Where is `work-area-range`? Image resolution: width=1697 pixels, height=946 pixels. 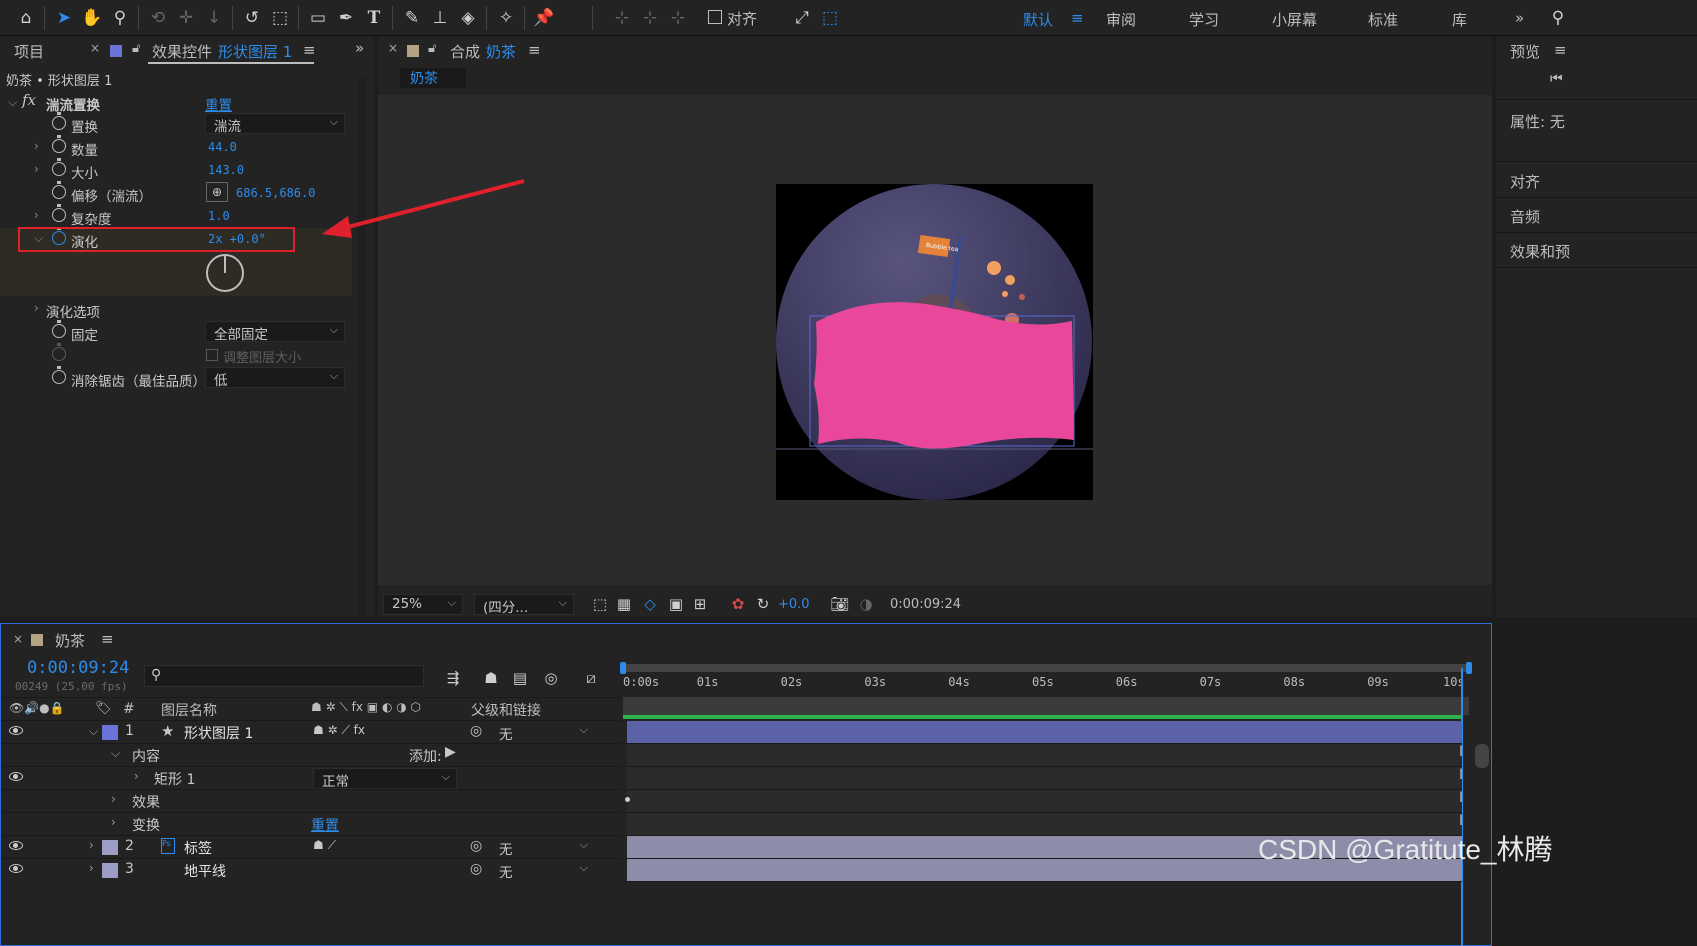
work-area-range is located at coordinates (1046, 706).